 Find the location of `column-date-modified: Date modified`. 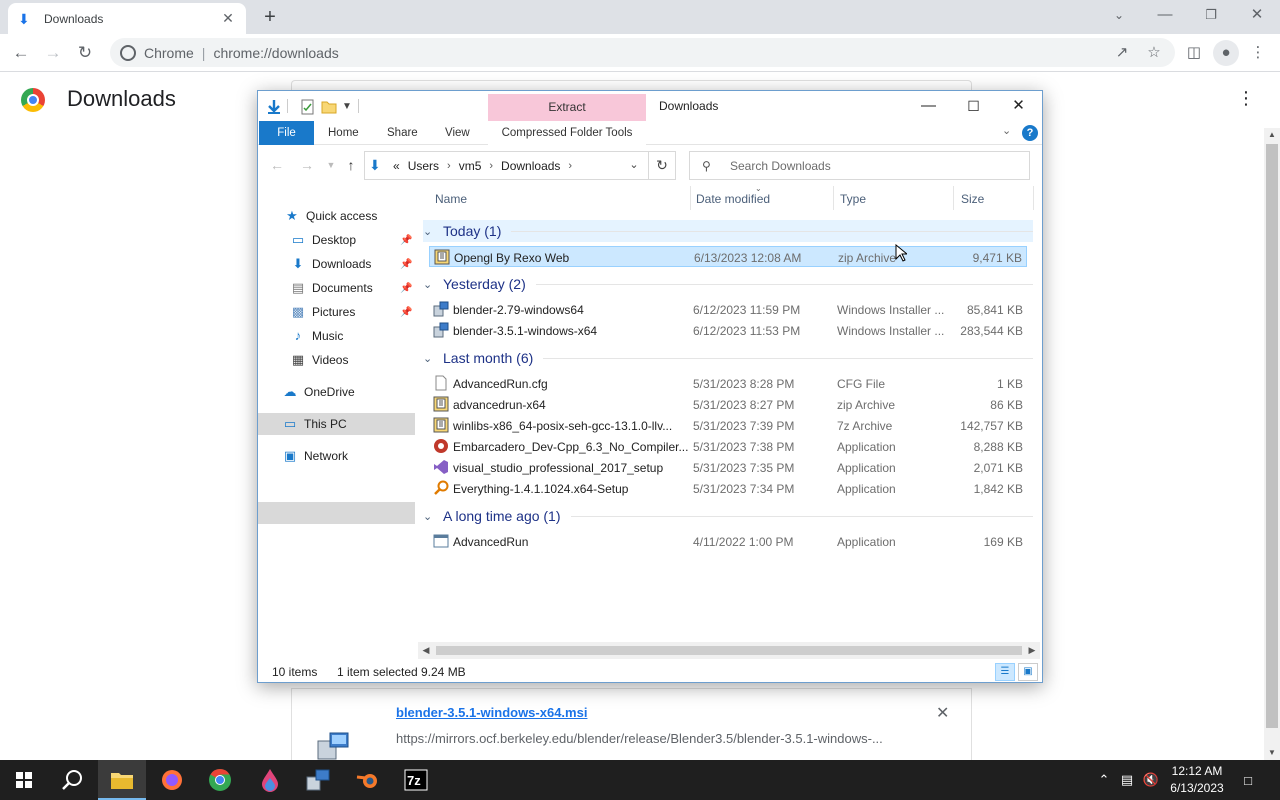

column-date-modified: Date modified is located at coordinates (733, 199).